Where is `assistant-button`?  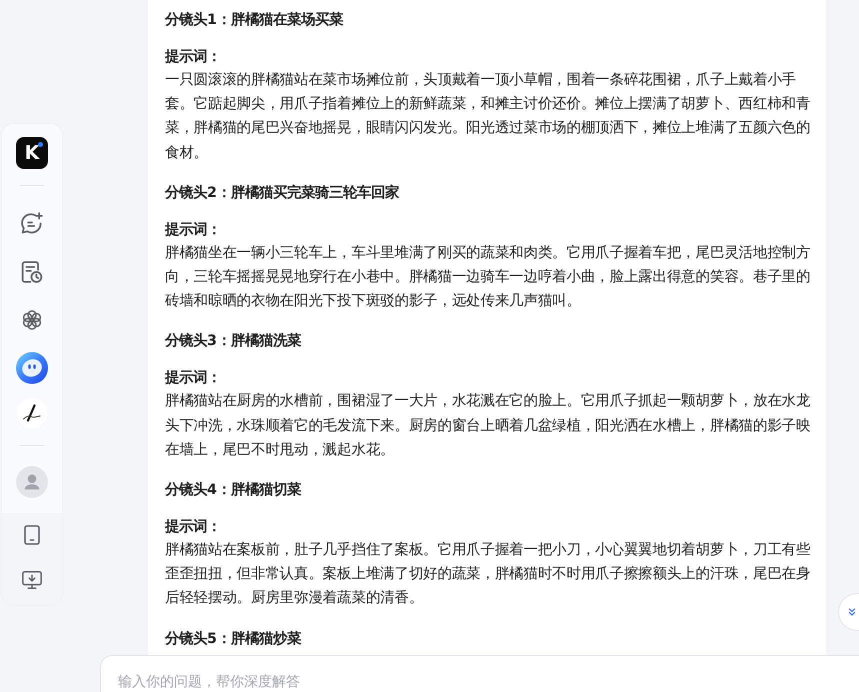
assistant-button is located at coordinates (32, 368).